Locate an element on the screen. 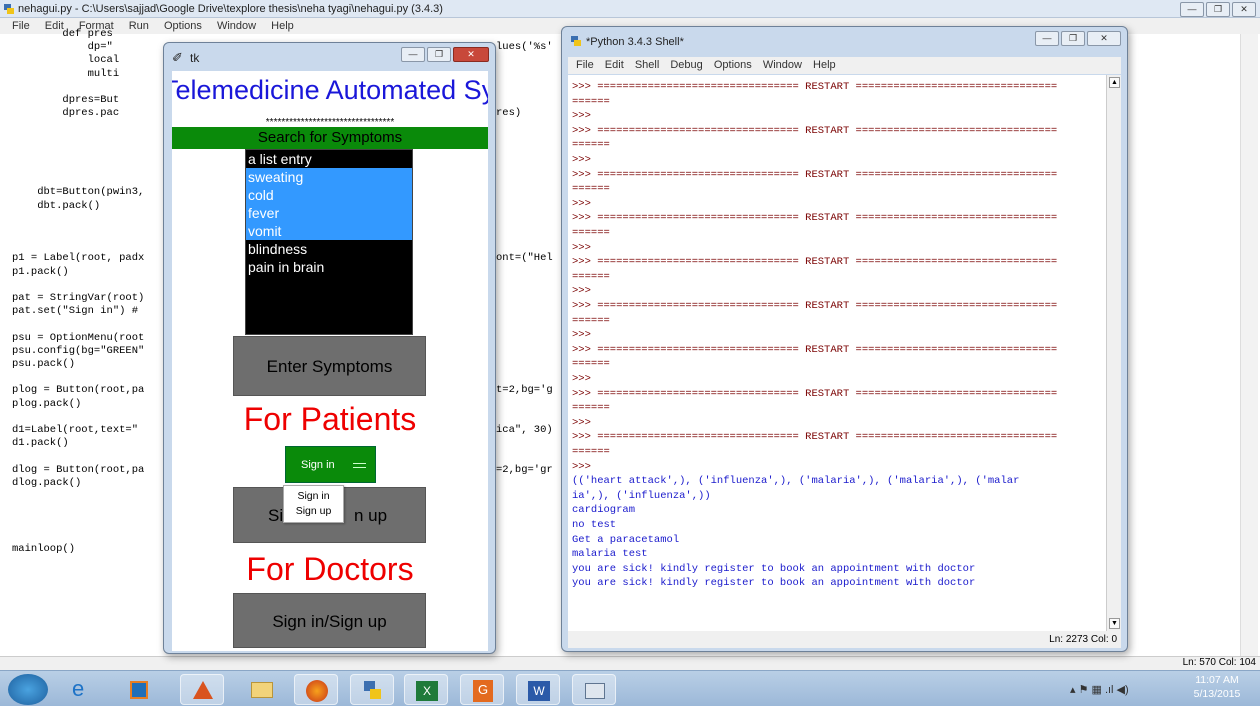 The width and height of the screenshot is (1260, 706). menu-help: Help is located at coordinates (282, 26).